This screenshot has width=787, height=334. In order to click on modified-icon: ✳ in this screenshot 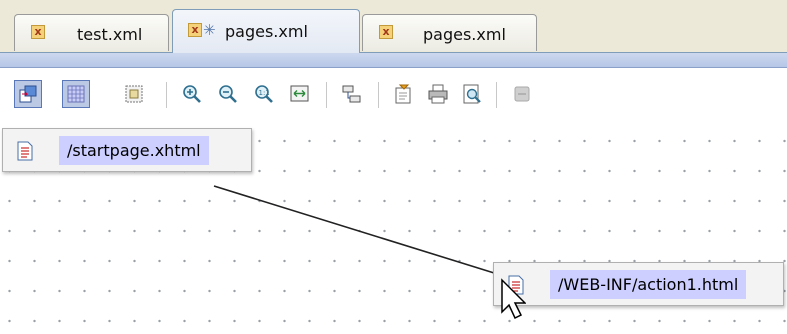, I will do `click(209, 30)`.